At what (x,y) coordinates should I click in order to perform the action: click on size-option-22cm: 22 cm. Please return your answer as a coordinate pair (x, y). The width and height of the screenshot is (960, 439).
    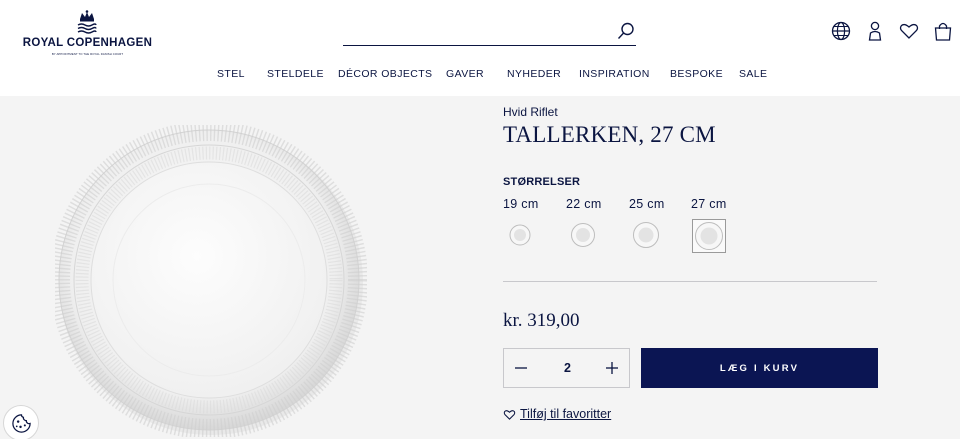
    Looking at the image, I should click on (591, 226).